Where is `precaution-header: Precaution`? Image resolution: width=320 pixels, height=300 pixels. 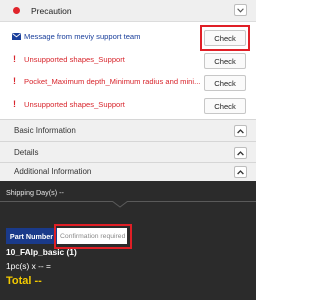
precaution-header: Precaution is located at coordinates (128, 11).